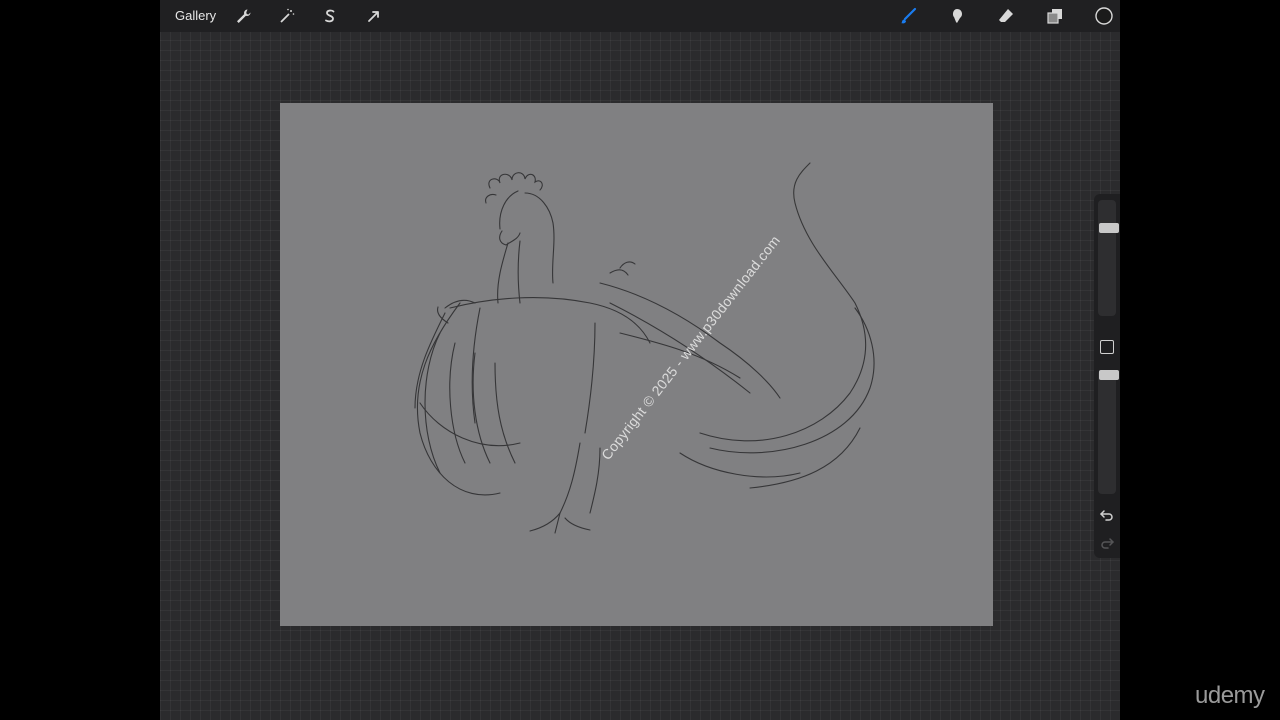 The height and width of the screenshot is (720, 1280). I want to click on side-bar, so click(1107, 376).